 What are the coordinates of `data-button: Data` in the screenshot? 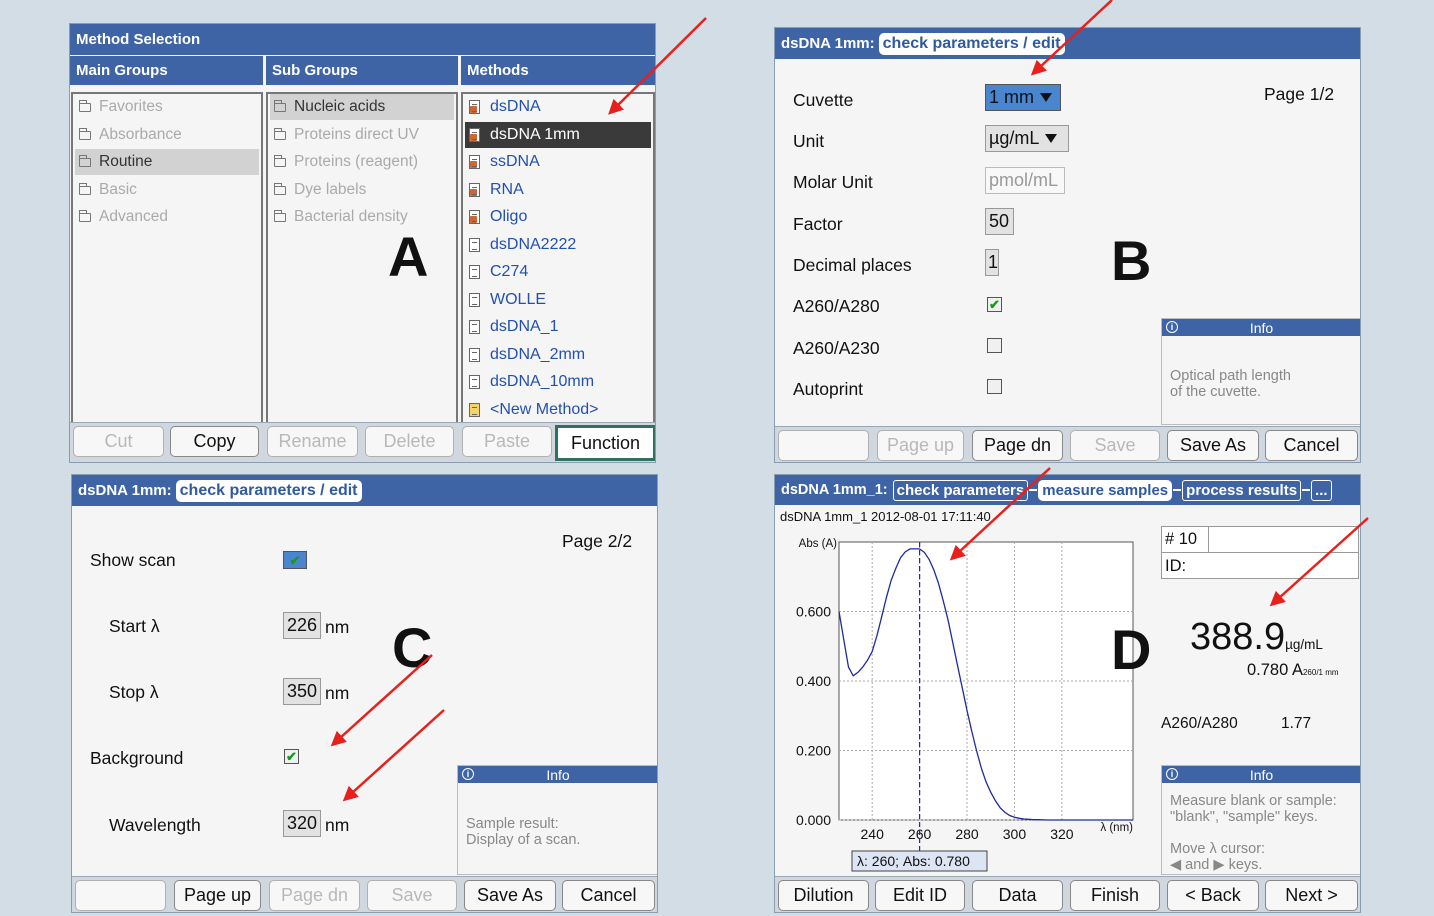 It's located at (1017, 895).